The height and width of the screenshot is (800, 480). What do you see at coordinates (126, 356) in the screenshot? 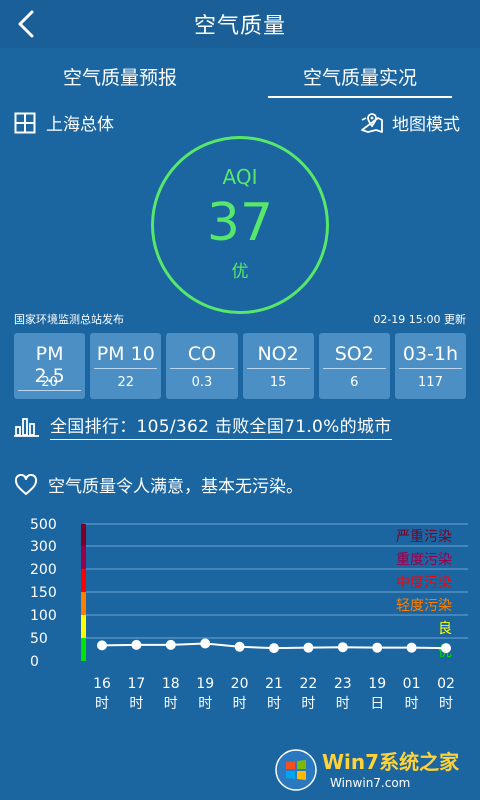
I see `pollutant-name: PM 10` at bounding box center [126, 356].